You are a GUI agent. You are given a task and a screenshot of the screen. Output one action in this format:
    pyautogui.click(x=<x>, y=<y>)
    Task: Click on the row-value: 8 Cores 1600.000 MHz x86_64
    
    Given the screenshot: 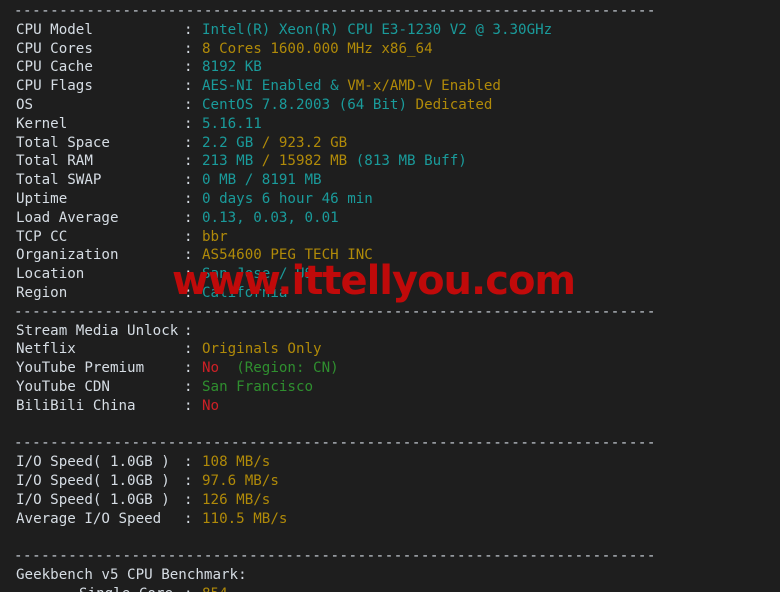 What is the action you would take?
    pyautogui.click(x=317, y=48)
    